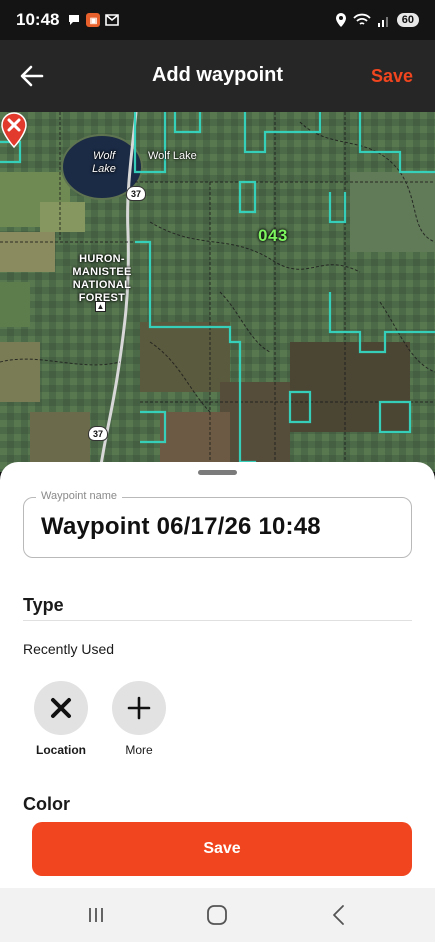  Describe the element at coordinates (339, 915) in the screenshot. I see `back-nav-icon` at that location.